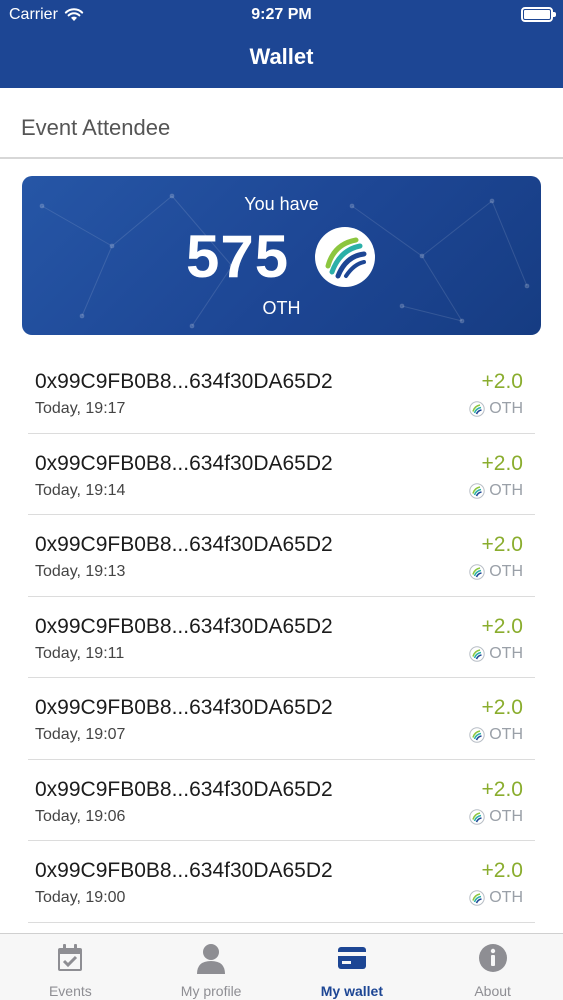 The height and width of the screenshot is (1000, 563). Describe the element at coordinates (538, 14) in the screenshot. I see `battery-icon` at that location.